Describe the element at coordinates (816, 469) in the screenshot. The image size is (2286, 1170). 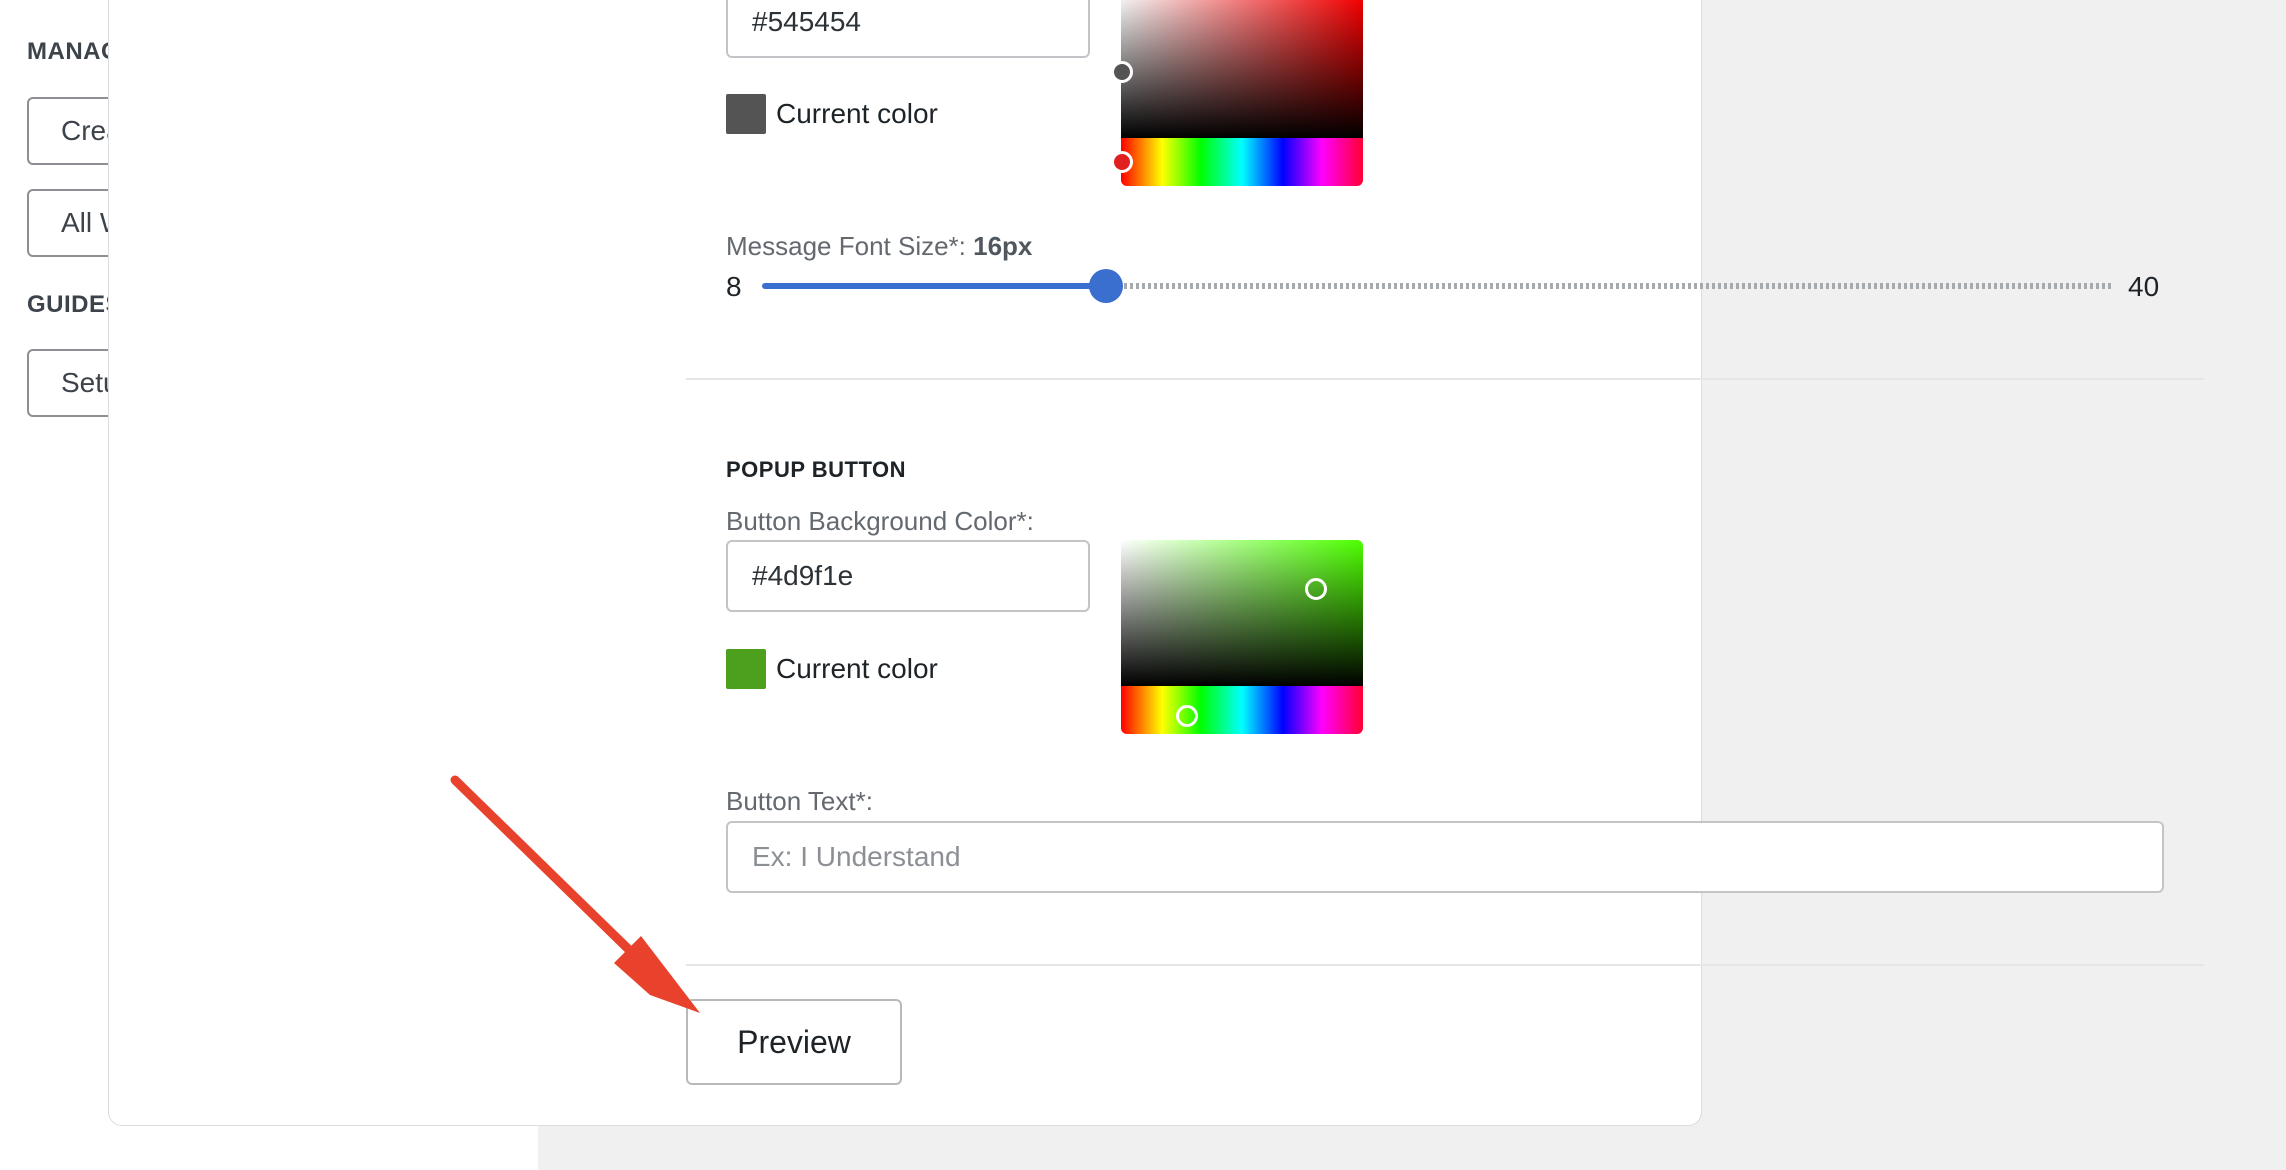
I see `popup-button-section-title: POPUP BUTTON` at that location.